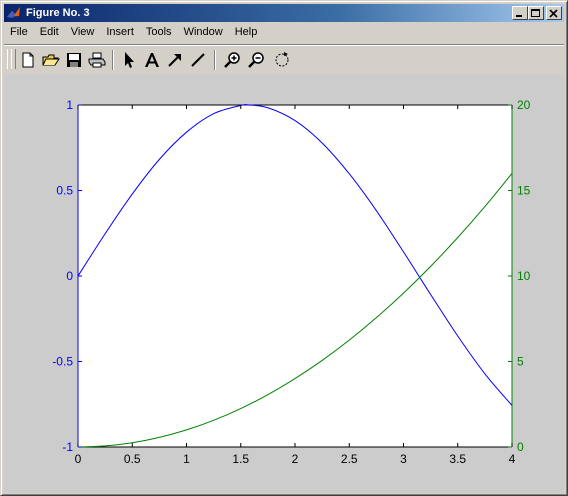  I want to click on maximize-icon, so click(535, 13).